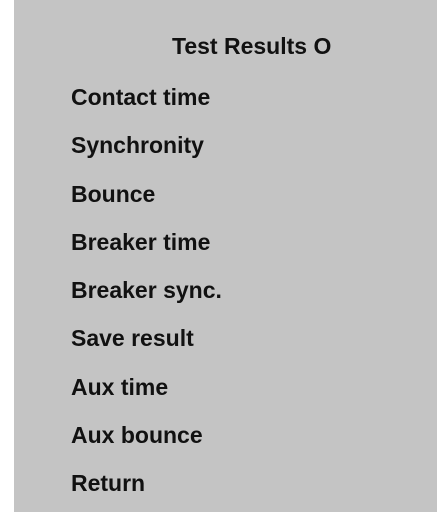  I want to click on menu-item-save-result: Save result, so click(146, 347).